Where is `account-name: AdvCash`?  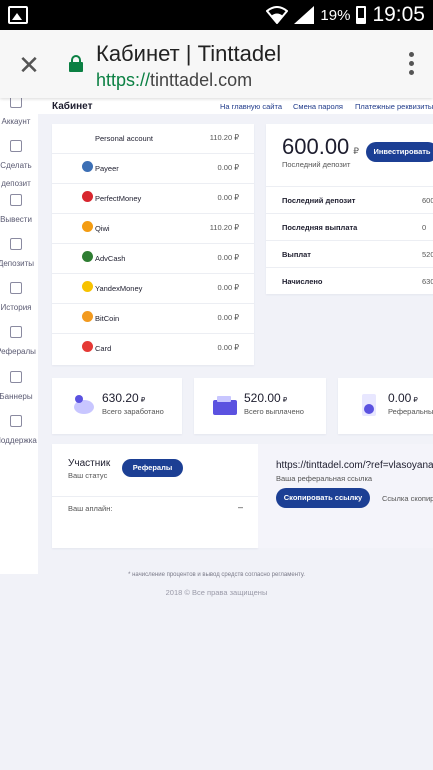
account-name: AdvCash is located at coordinates (110, 258).